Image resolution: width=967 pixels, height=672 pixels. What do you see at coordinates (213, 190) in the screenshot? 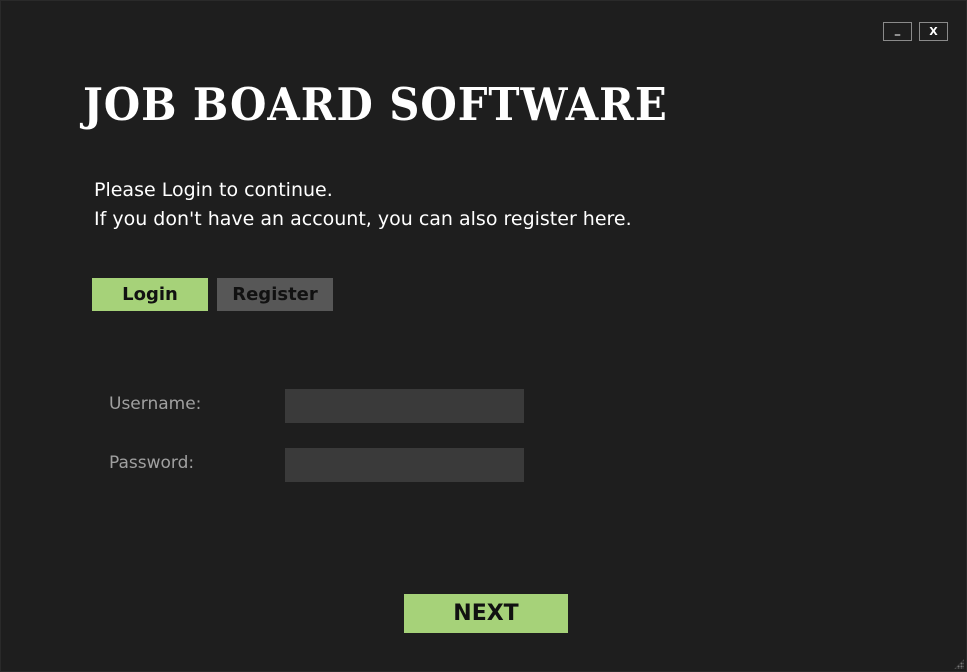
I see `intro-line-login: Please Login to continue.` at bounding box center [213, 190].